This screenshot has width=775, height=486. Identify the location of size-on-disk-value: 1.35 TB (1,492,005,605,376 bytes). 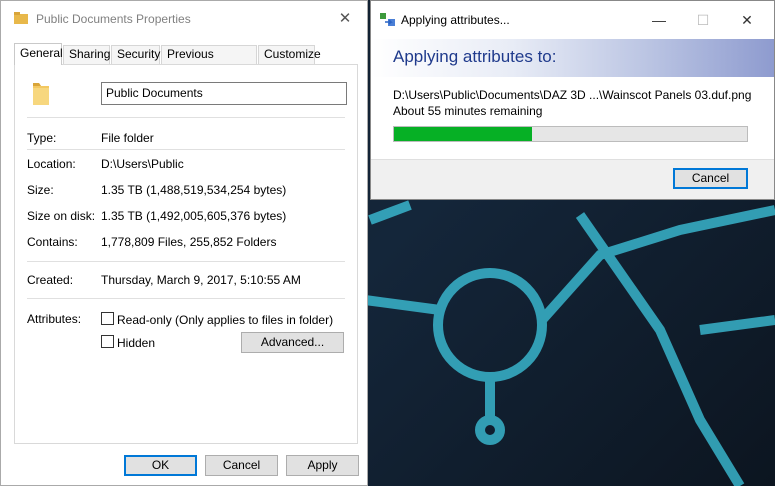
(194, 216).